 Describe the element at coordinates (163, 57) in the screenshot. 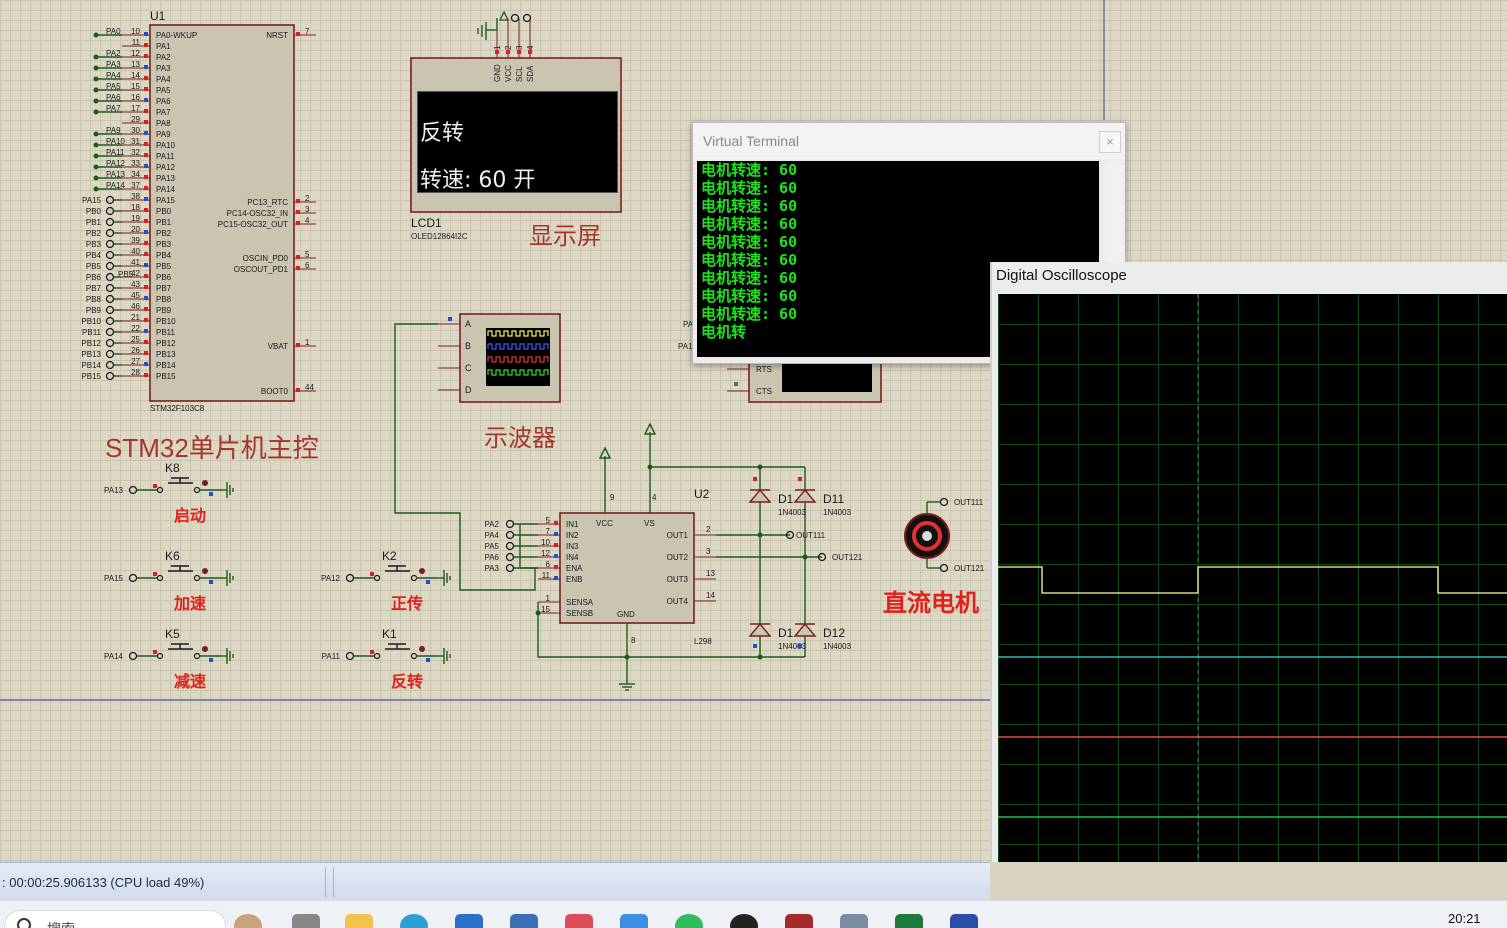

I see `mcu-pin-name: PA2` at that location.